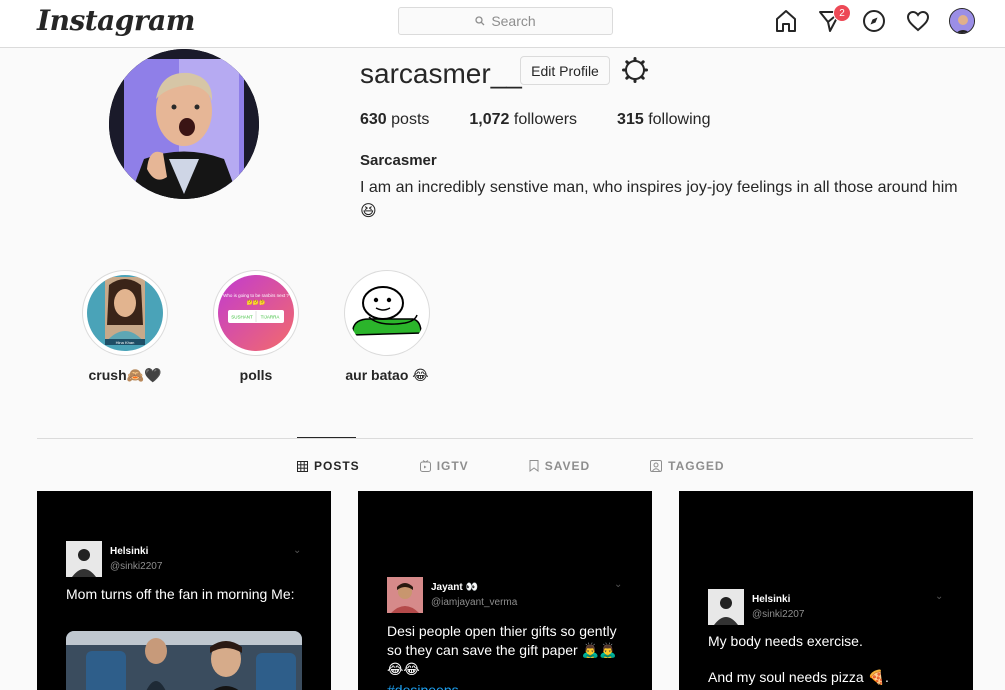 The height and width of the screenshot is (690, 1005). I want to click on igtv-icon, so click(425, 466).